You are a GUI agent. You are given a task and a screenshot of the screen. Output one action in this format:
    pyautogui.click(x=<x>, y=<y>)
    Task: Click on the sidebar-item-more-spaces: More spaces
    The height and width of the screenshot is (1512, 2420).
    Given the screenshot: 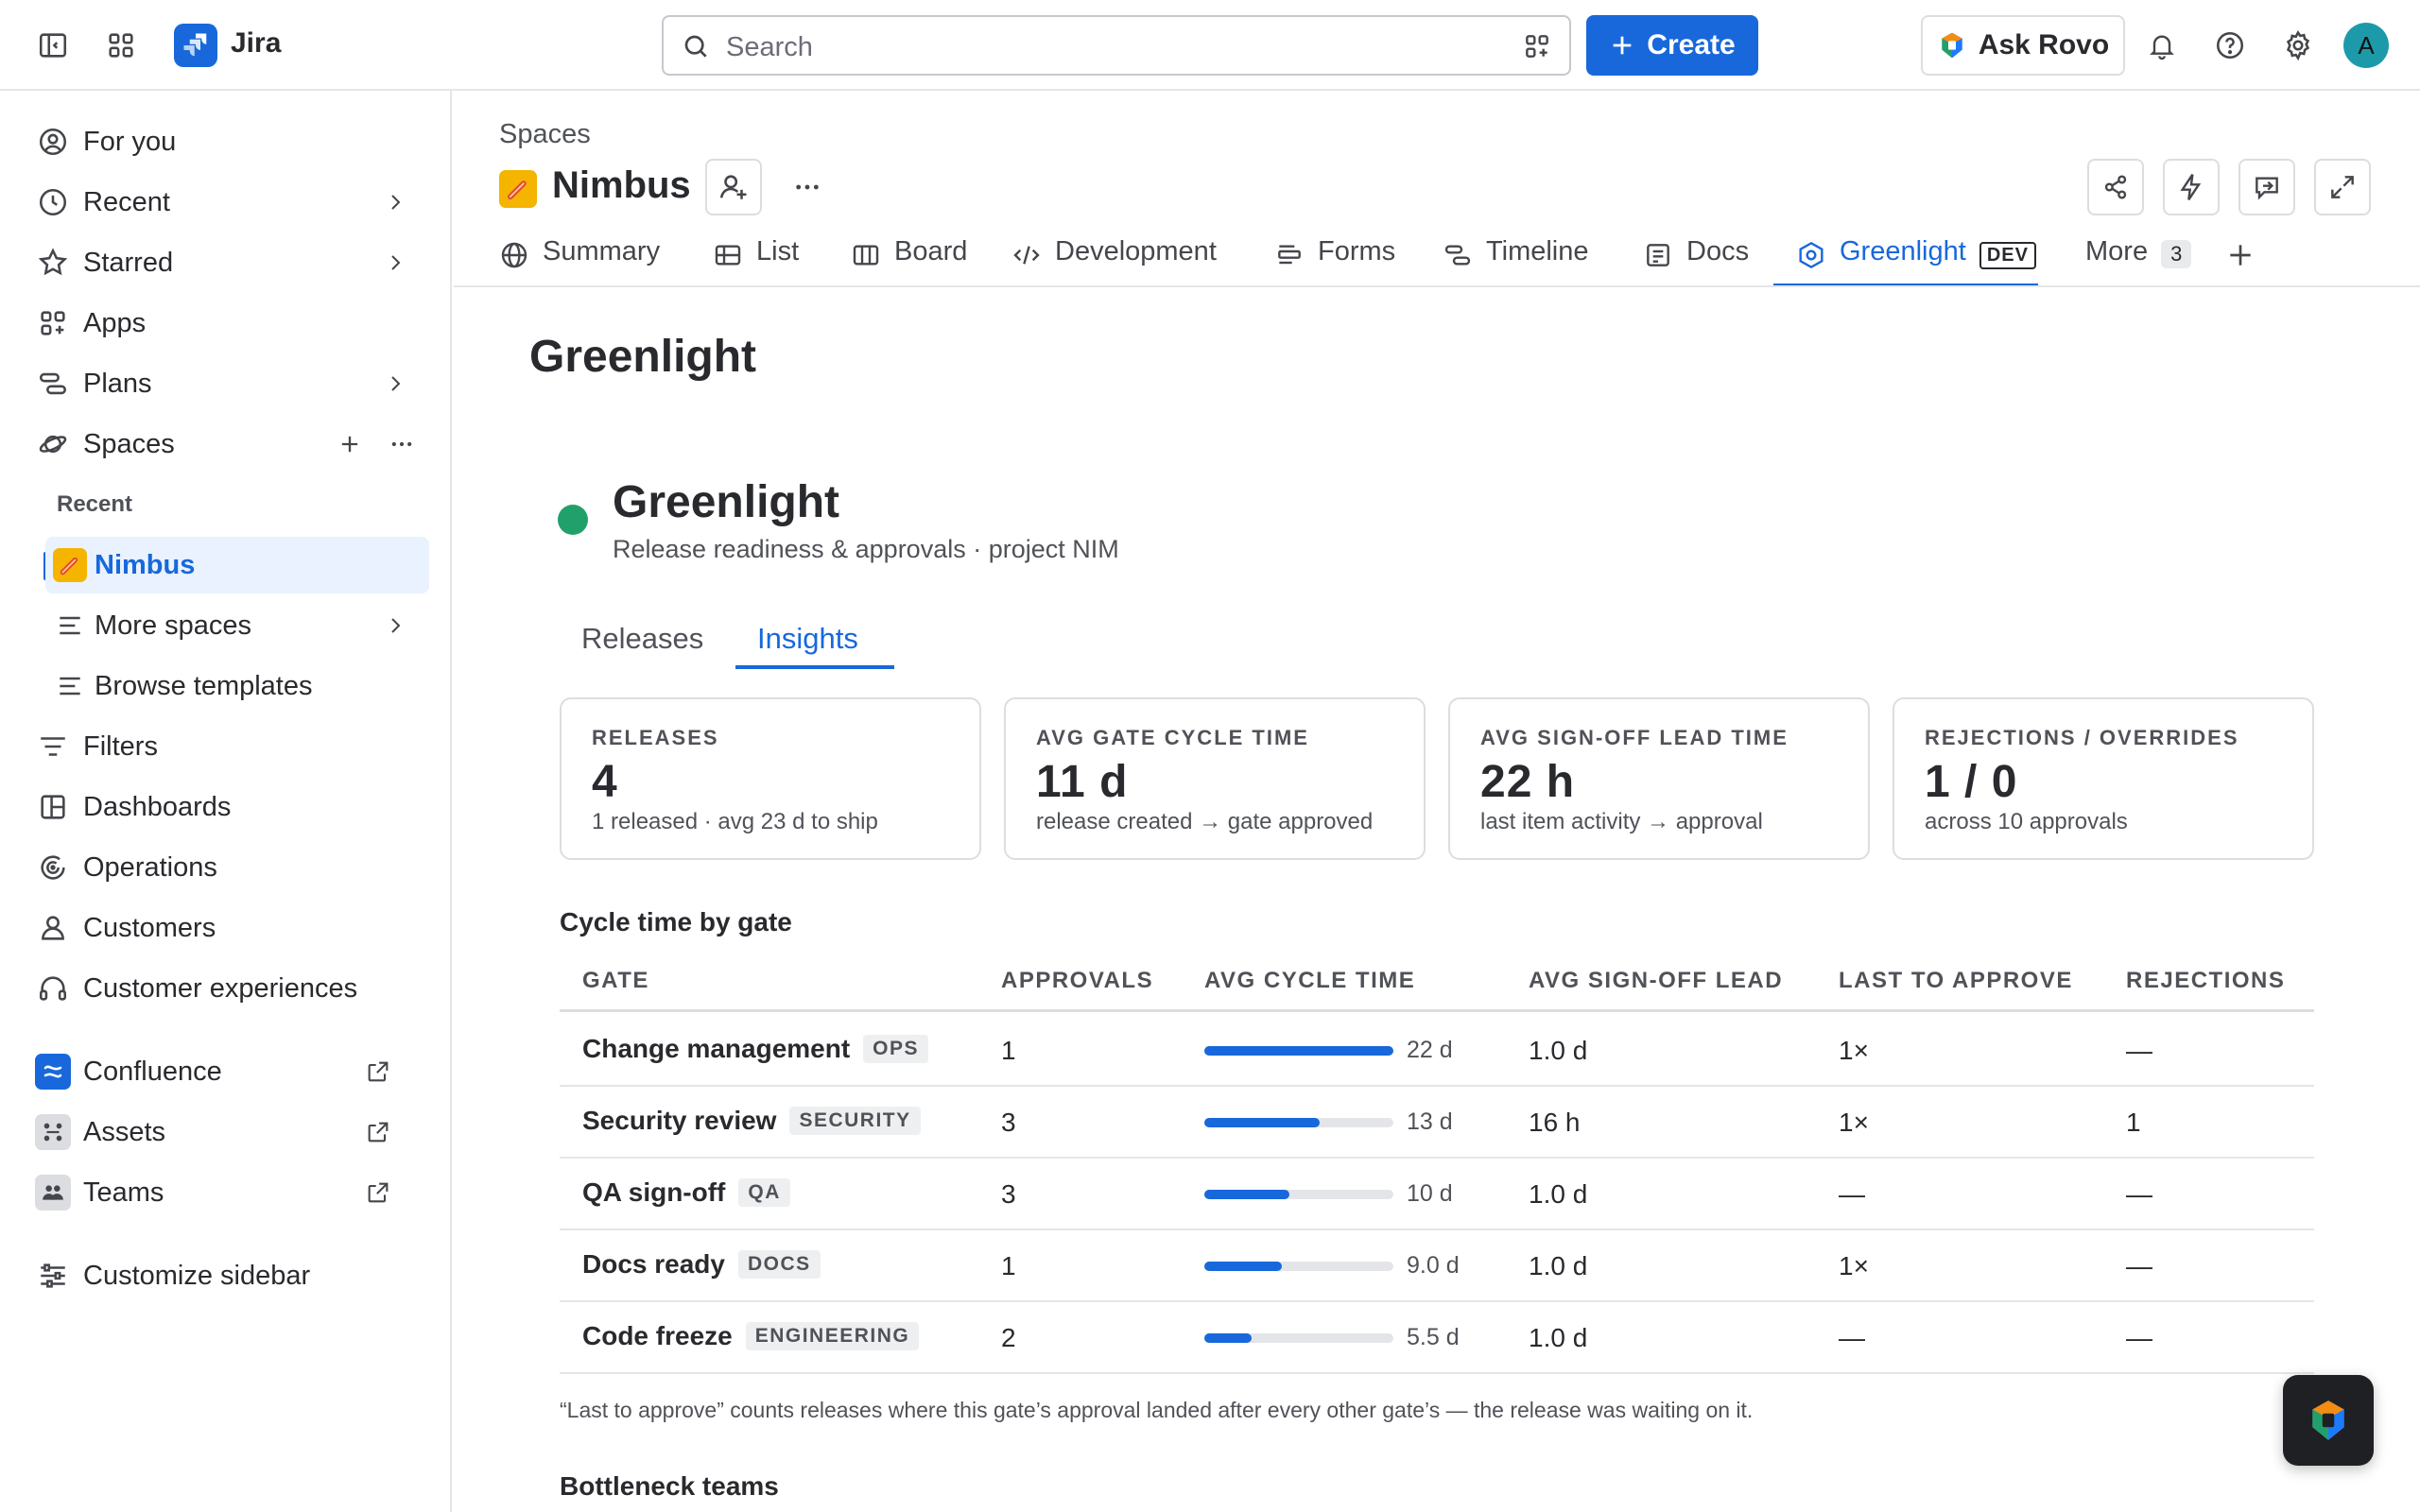 What is the action you would take?
    pyautogui.click(x=226, y=625)
    